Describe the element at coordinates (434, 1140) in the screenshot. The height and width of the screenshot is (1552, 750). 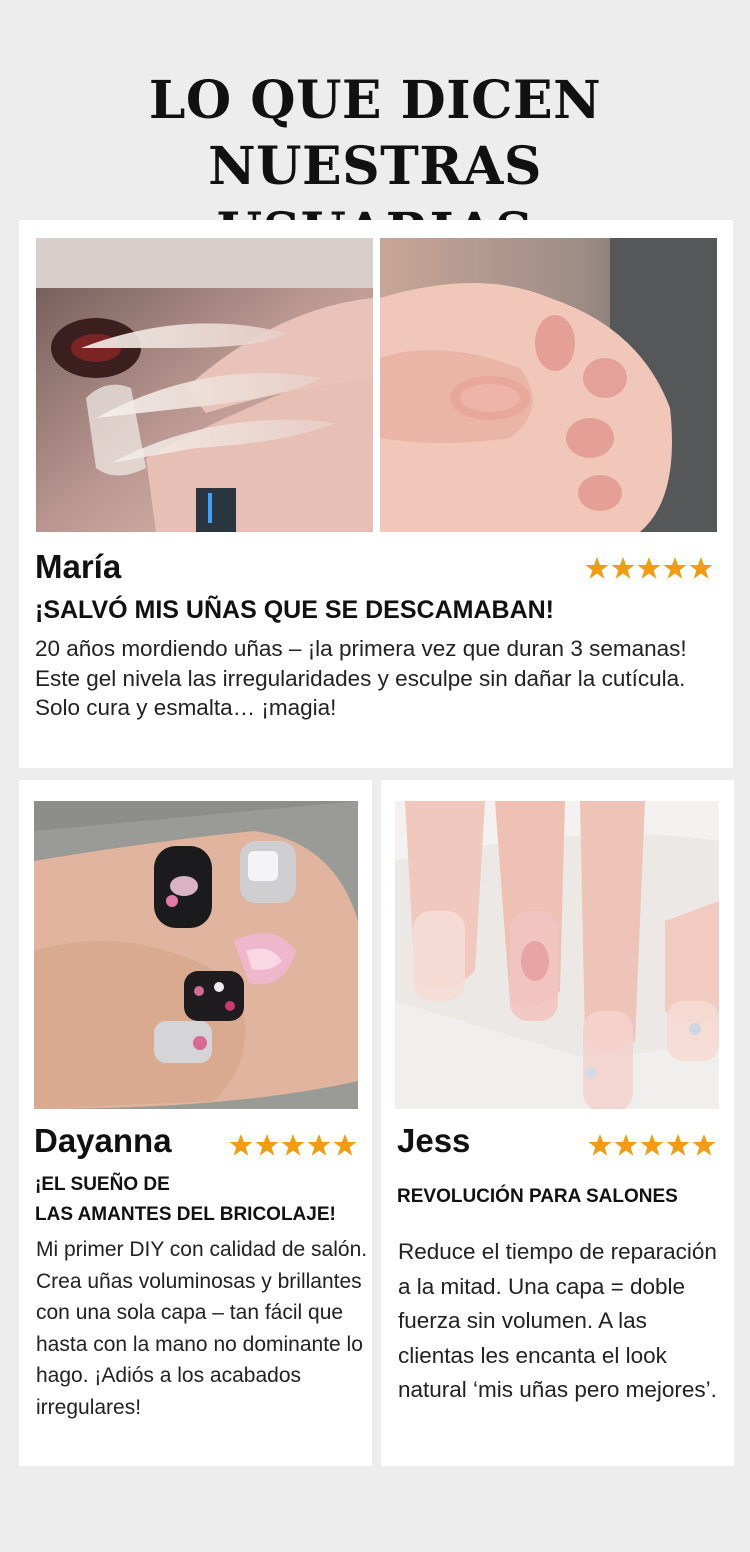
I see `reviewer-name: Jess` at that location.